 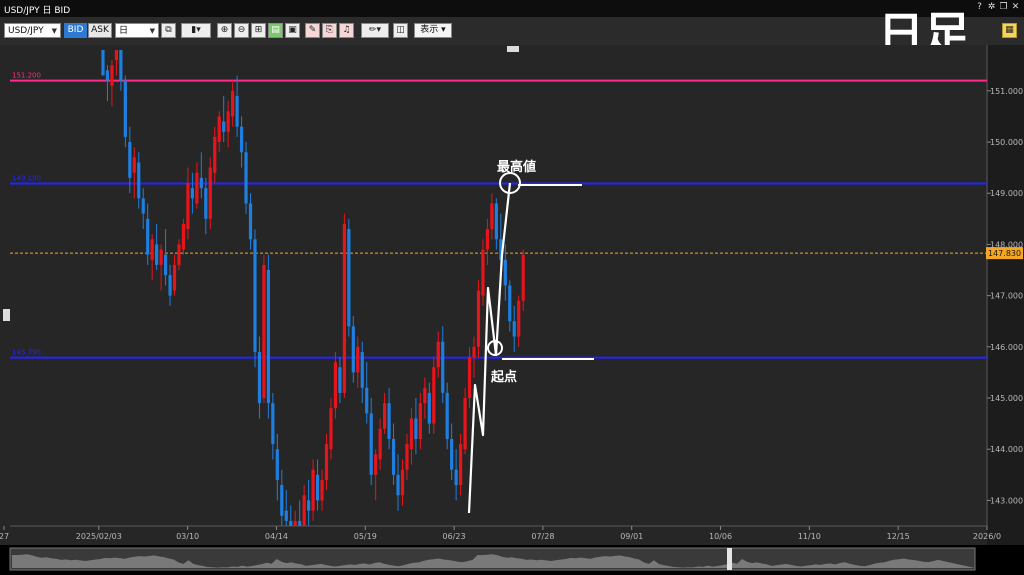 I want to click on zoom-in-icon: ⊕, so click(x=224, y=30).